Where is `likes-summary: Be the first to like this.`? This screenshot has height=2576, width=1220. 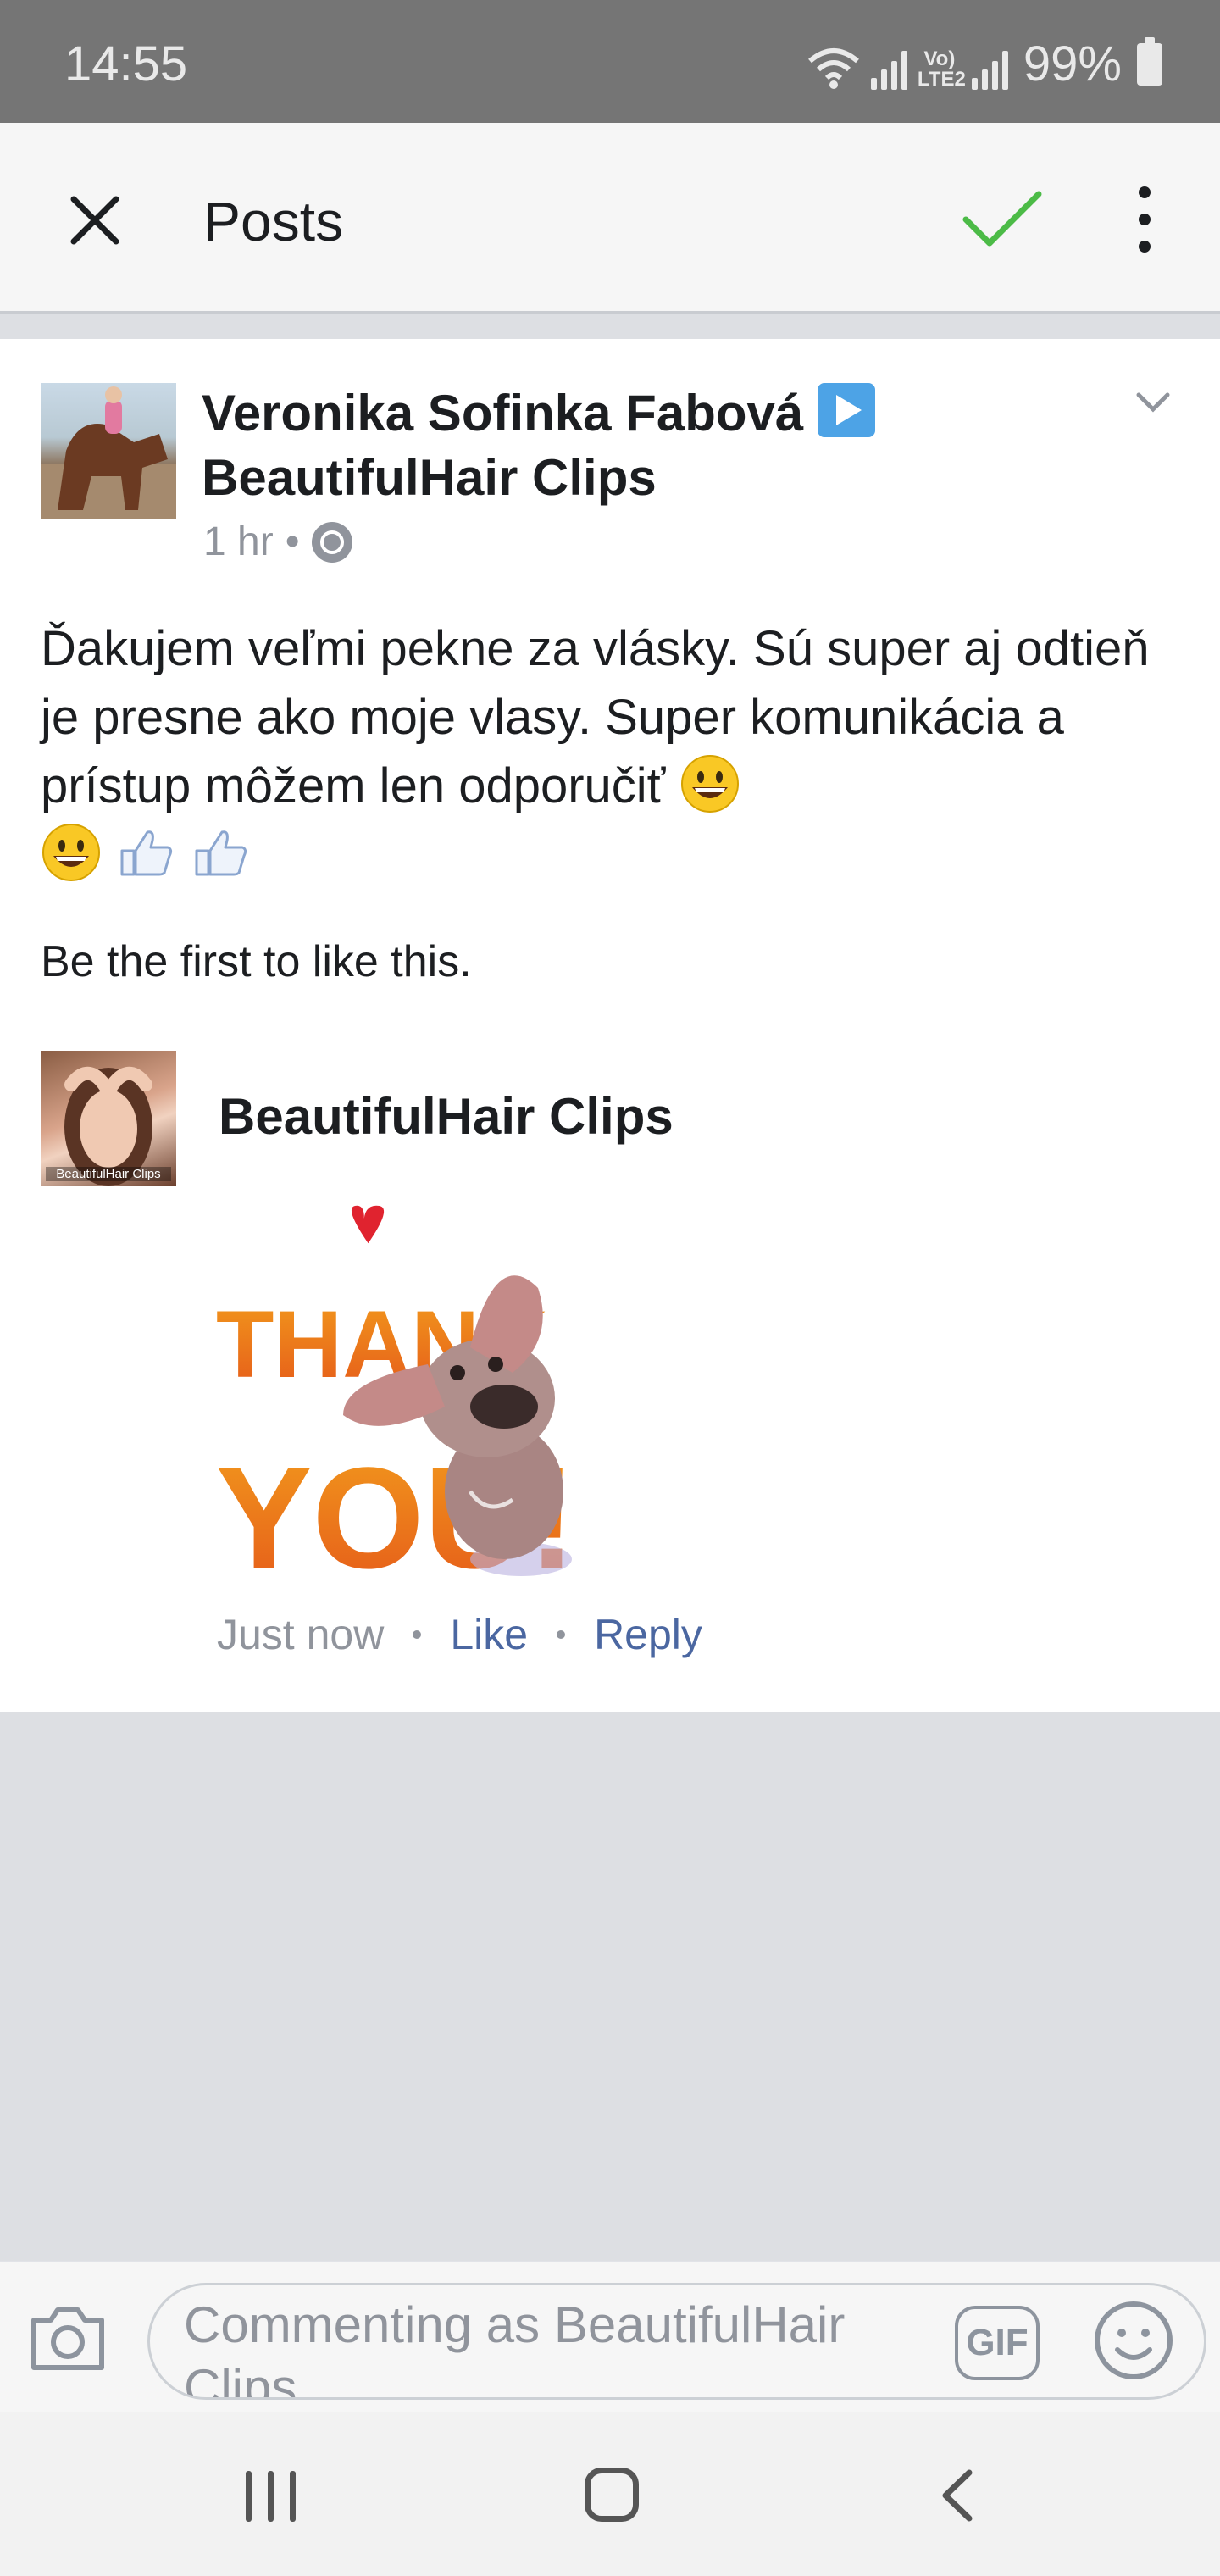
likes-summary: Be the first to like this. is located at coordinates (256, 961).